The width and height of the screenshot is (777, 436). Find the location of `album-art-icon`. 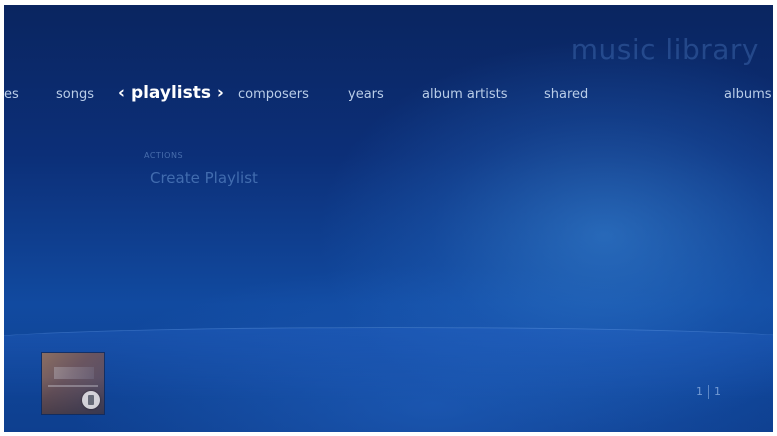

album-art-icon is located at coordinates (73, 383).